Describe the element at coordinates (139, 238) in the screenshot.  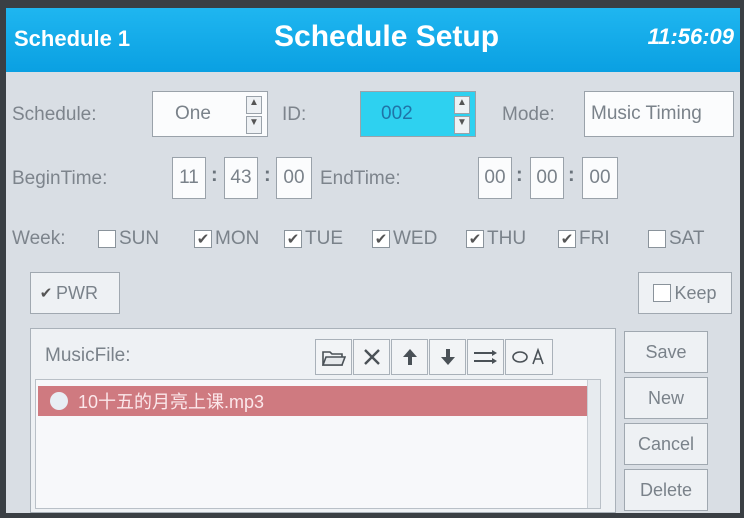
I see `day-label: SUN` at that location.